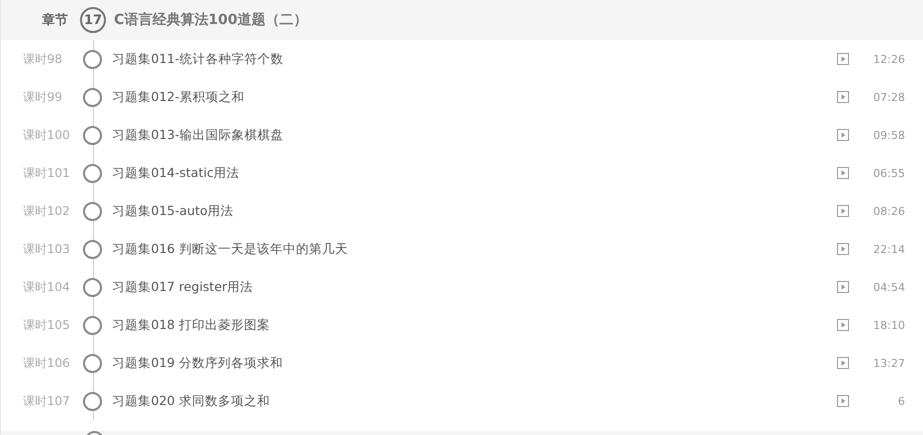 Image resolution: width=923 pixels, height=435 pixels. I want to click on lesson-duration: 12:26, so click(889, 59).